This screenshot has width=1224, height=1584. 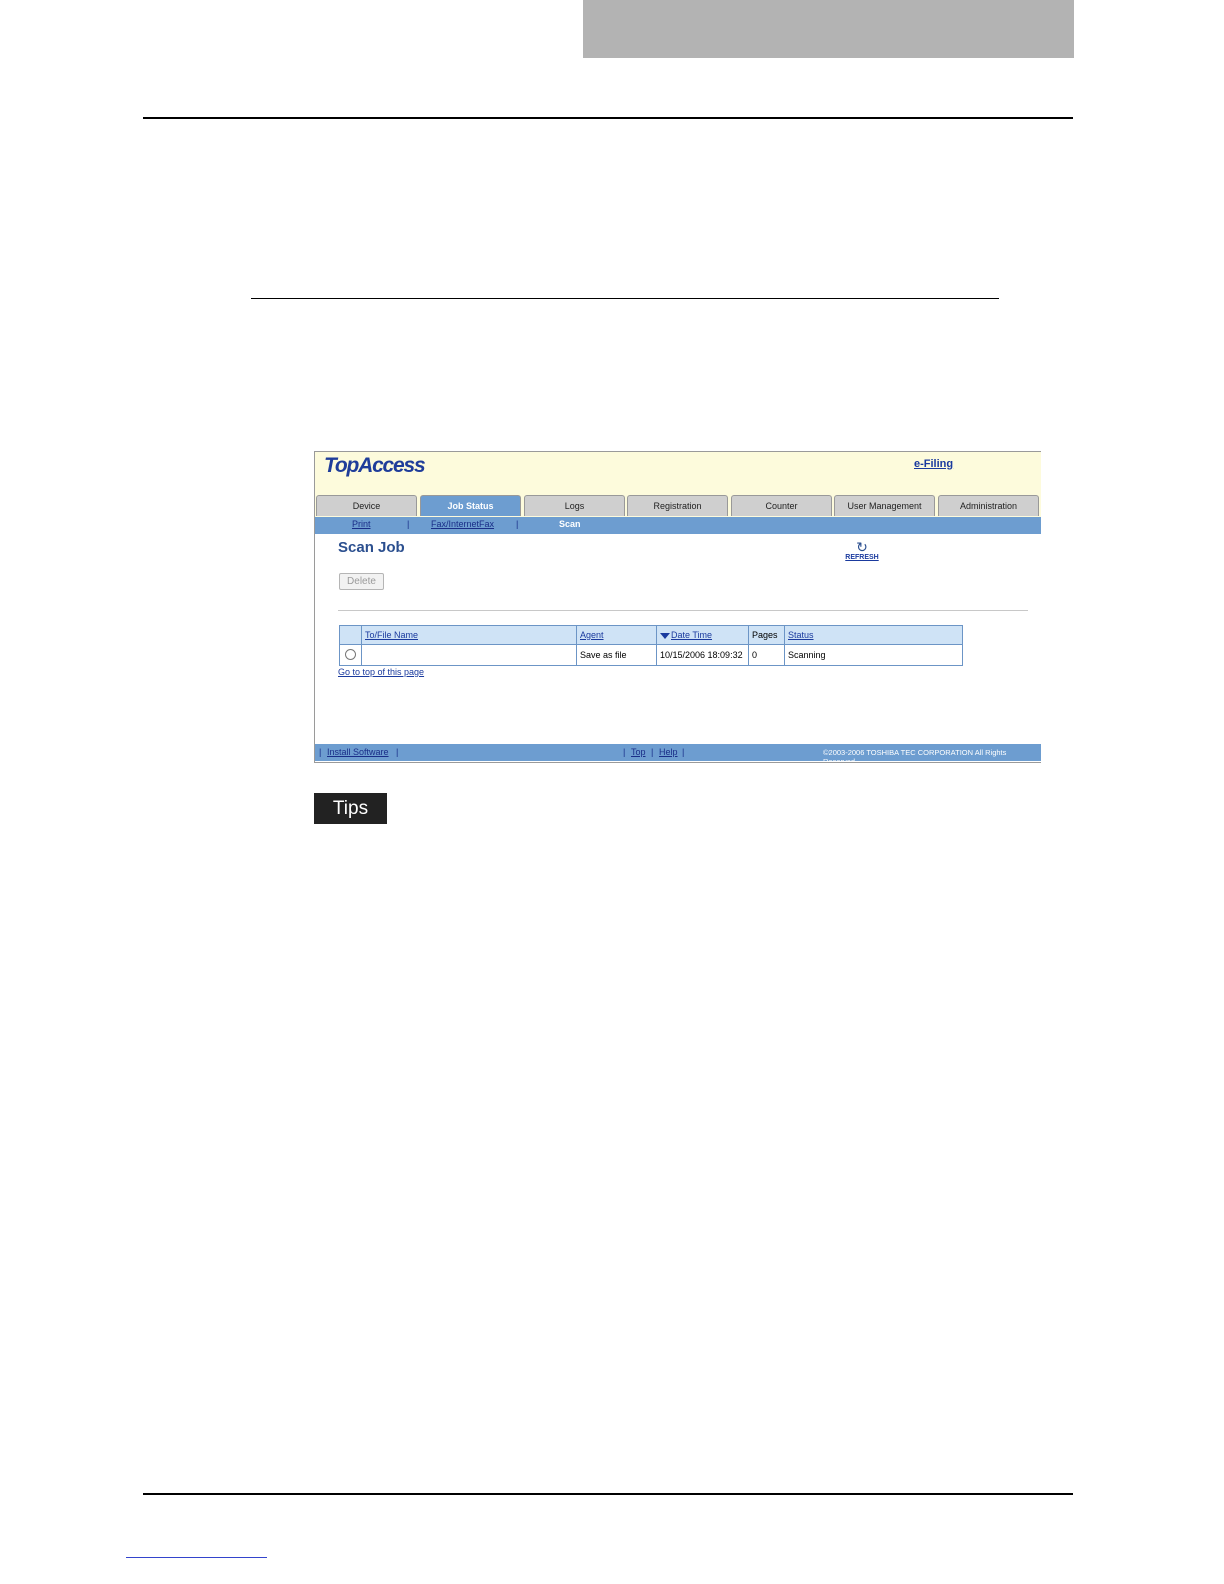 What do you see at coordinates (570, 524) in the screenshot?
I see `subnav-scan: Scan` at bounding box center [570, 524].